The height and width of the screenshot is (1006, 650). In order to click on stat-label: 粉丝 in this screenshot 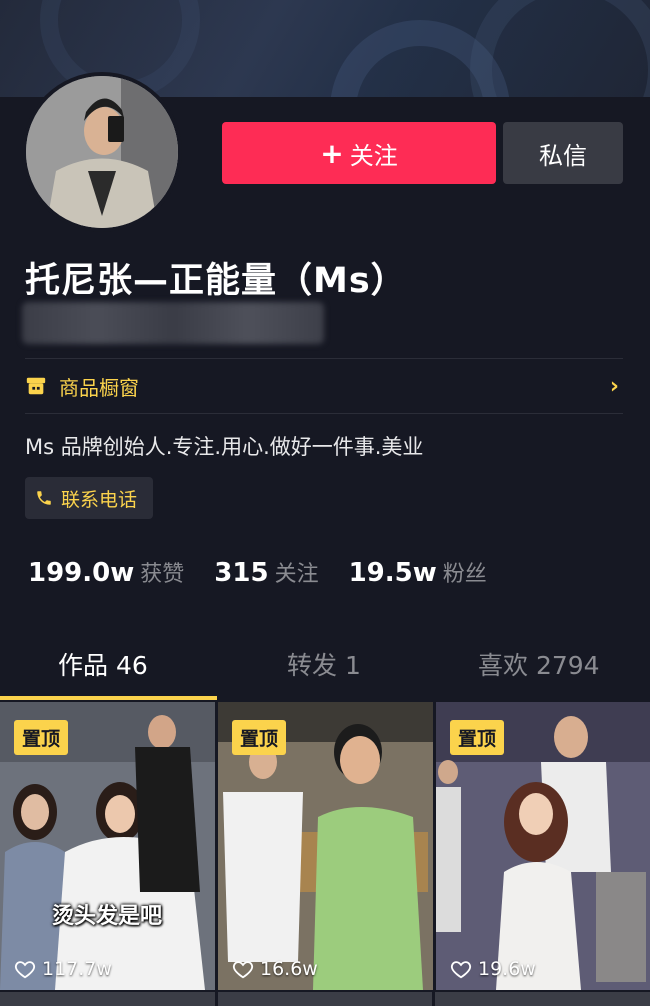, I will do `click(464, 574)`.